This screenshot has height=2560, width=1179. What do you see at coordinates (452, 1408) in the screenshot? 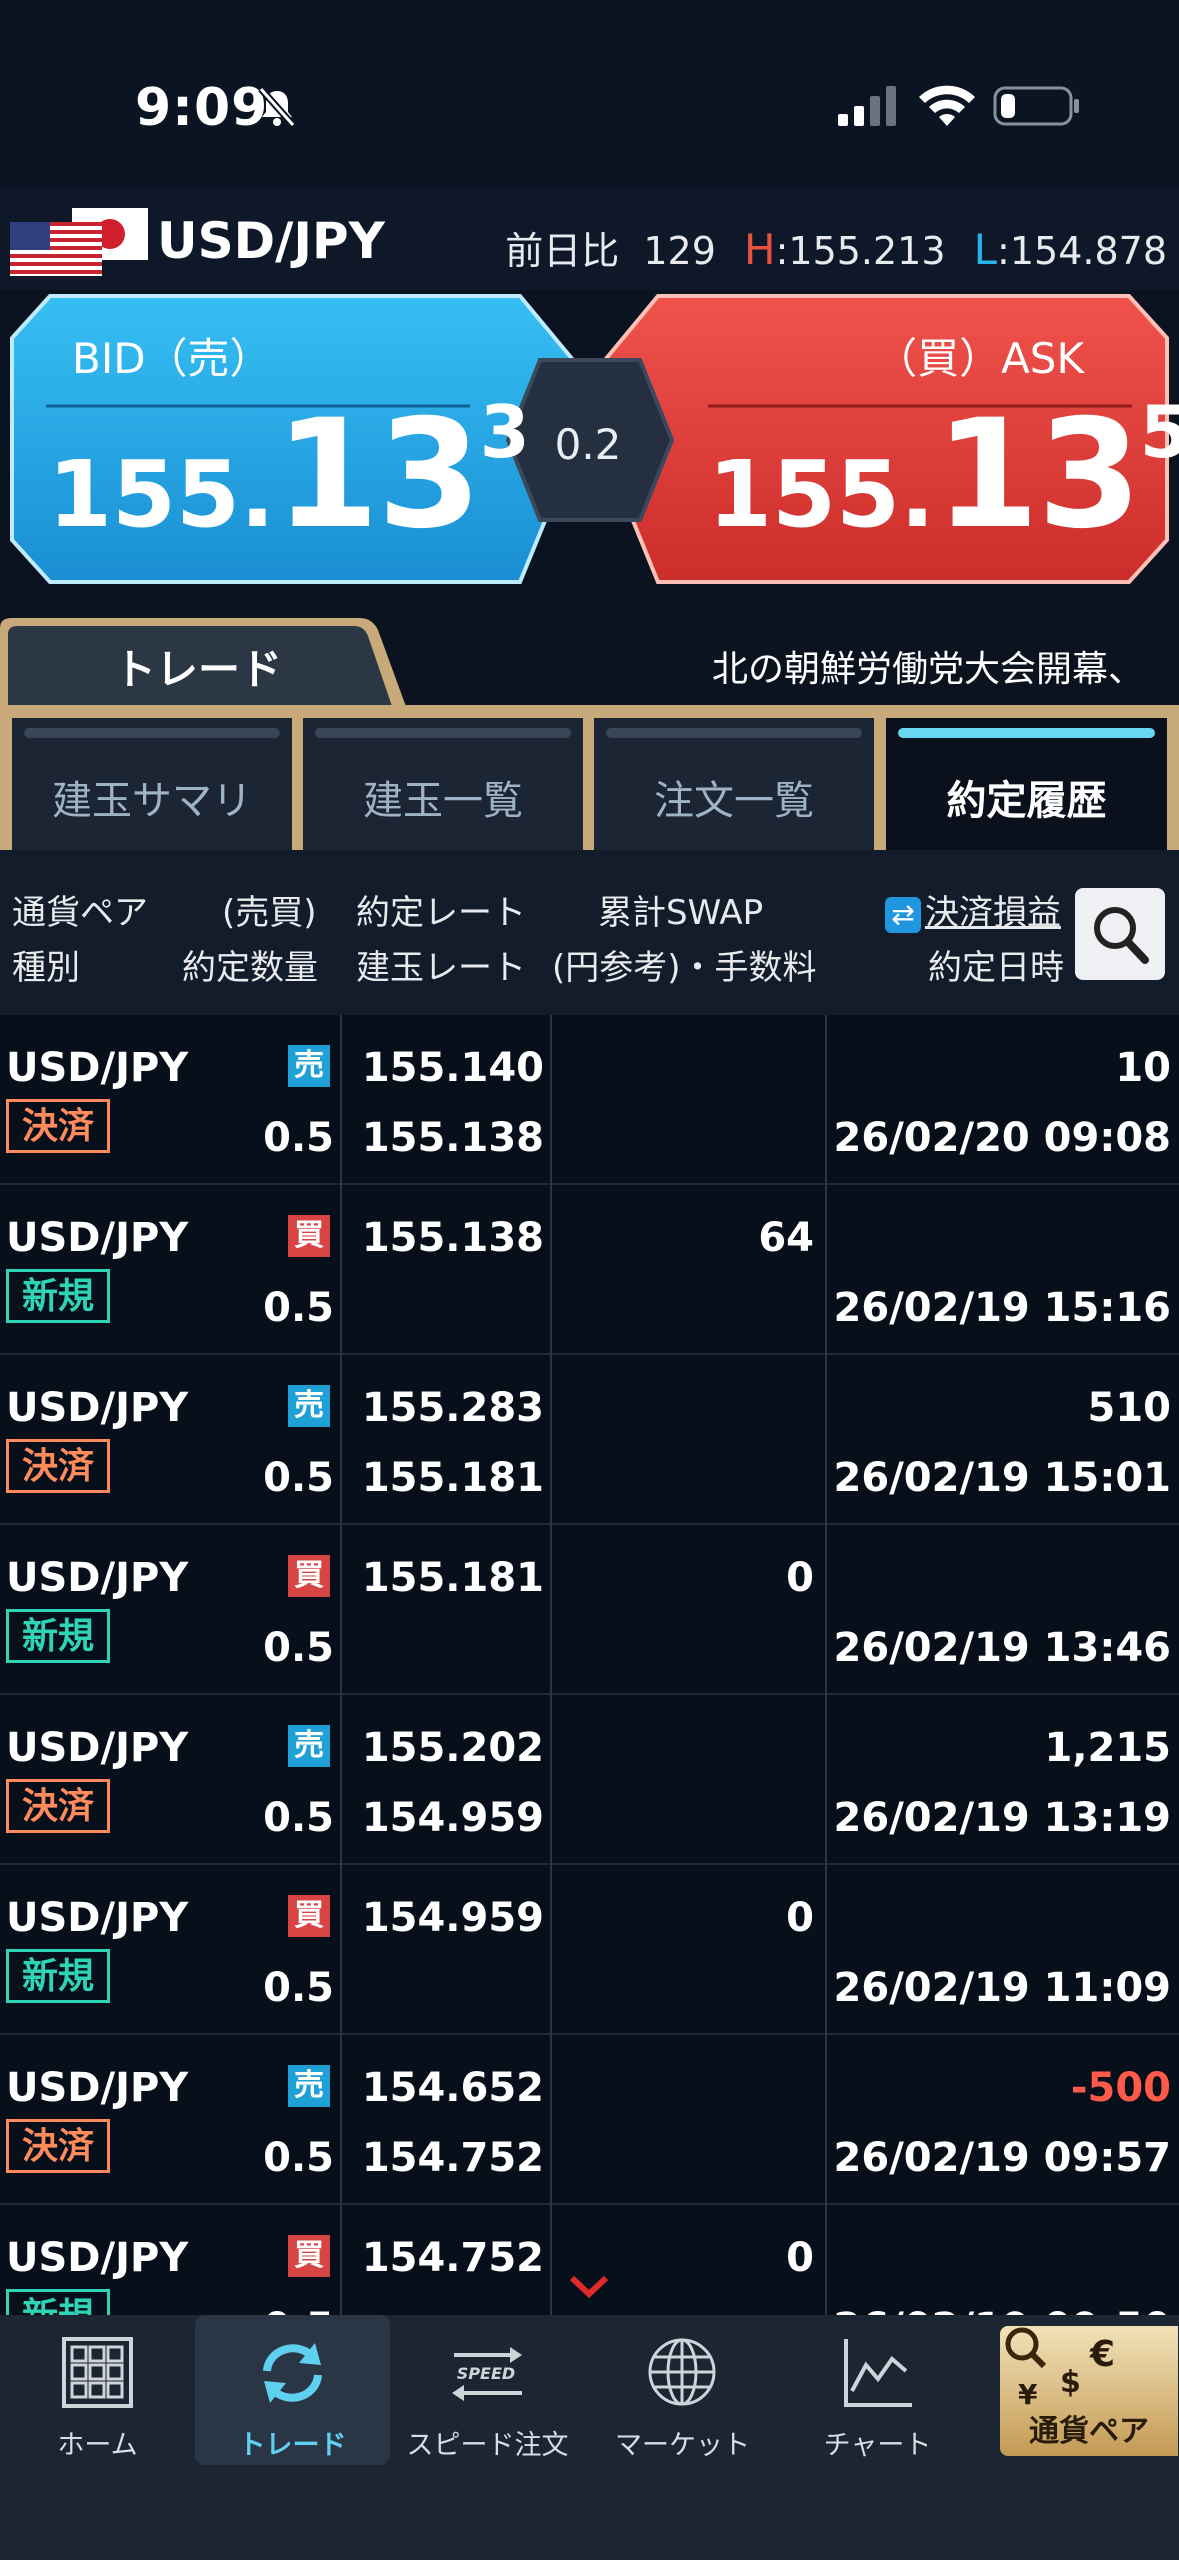
I see `row-exec-rate: 155.283` at bounding box center [452, 1408].